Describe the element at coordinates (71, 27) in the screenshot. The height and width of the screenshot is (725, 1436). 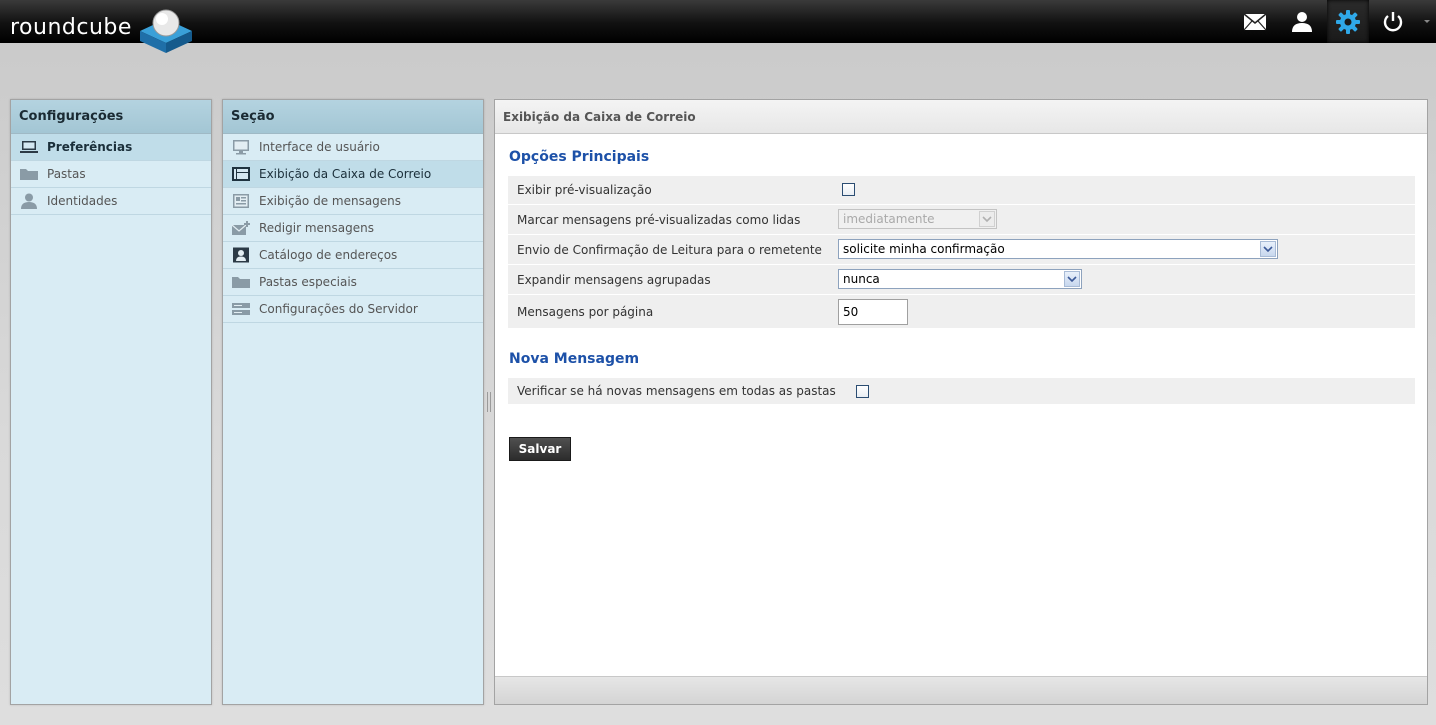
I see `logo-text: roundcube` at that location.